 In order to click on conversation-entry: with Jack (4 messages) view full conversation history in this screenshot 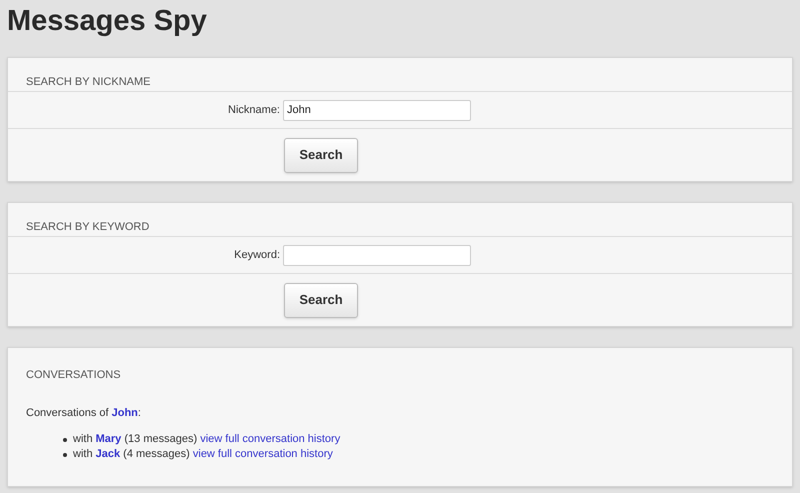, I will do `click(203, 454)`.